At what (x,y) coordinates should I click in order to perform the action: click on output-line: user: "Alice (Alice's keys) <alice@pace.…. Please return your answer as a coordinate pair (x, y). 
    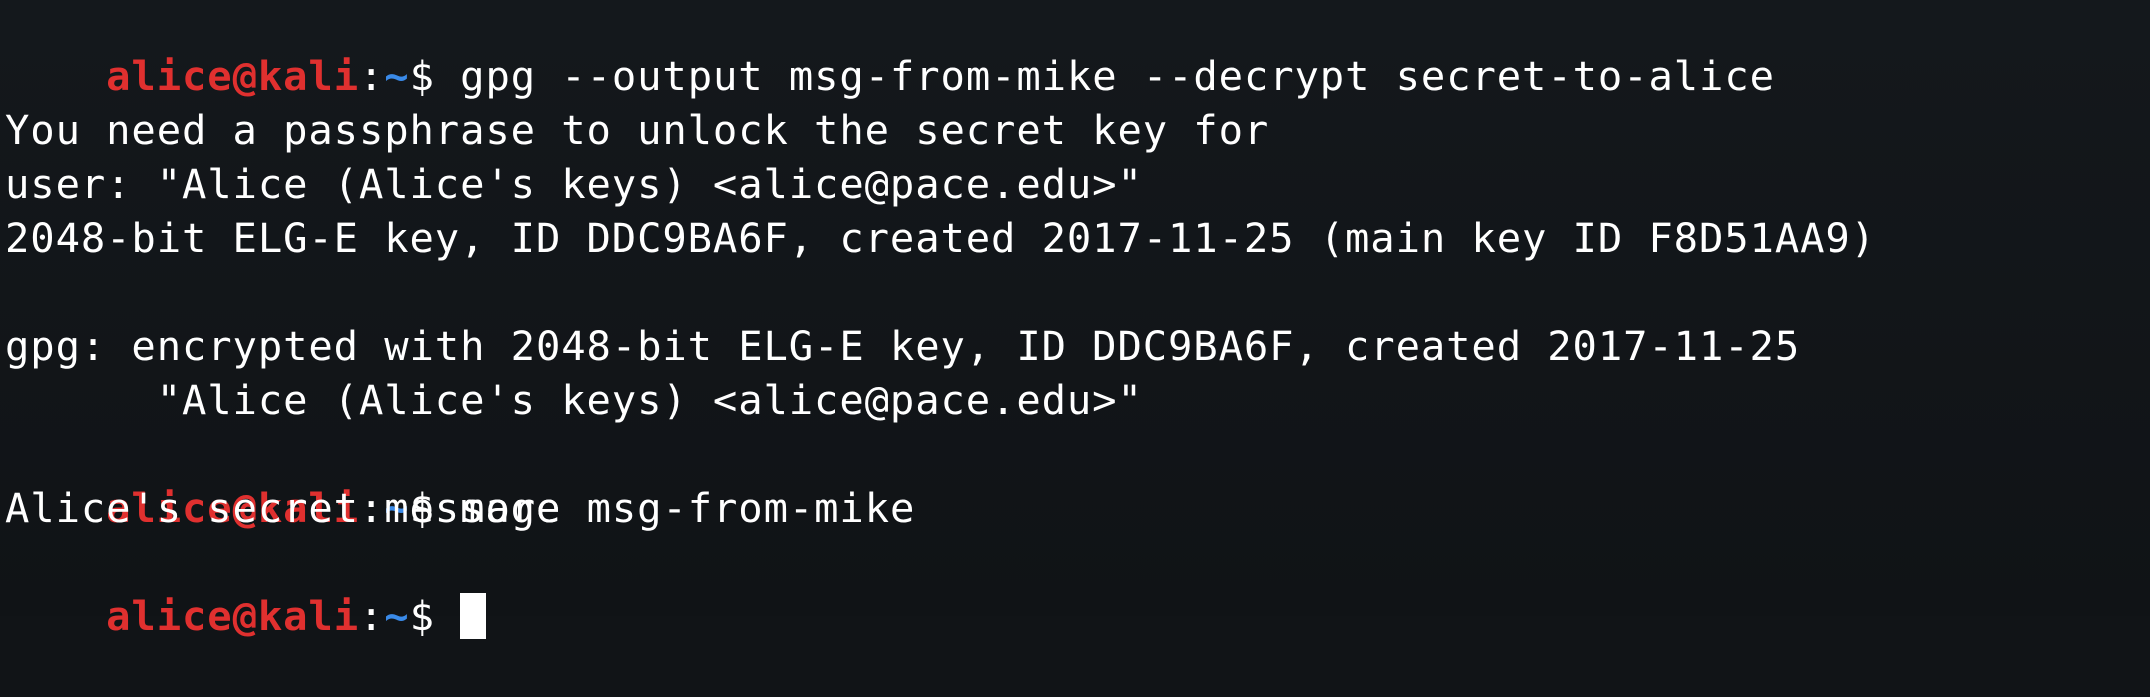
    Looking at the image, I should click on (574, 184).